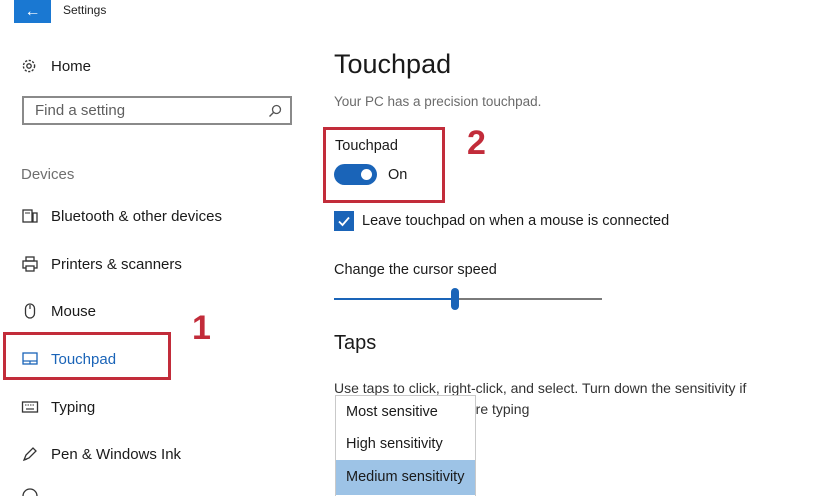 The width and height of the screenshot is (836, 496). Describe the element at coordinates (415, 270) in the screenshot. I see `cursor-speed-label: Change the cursor speed` at that location.